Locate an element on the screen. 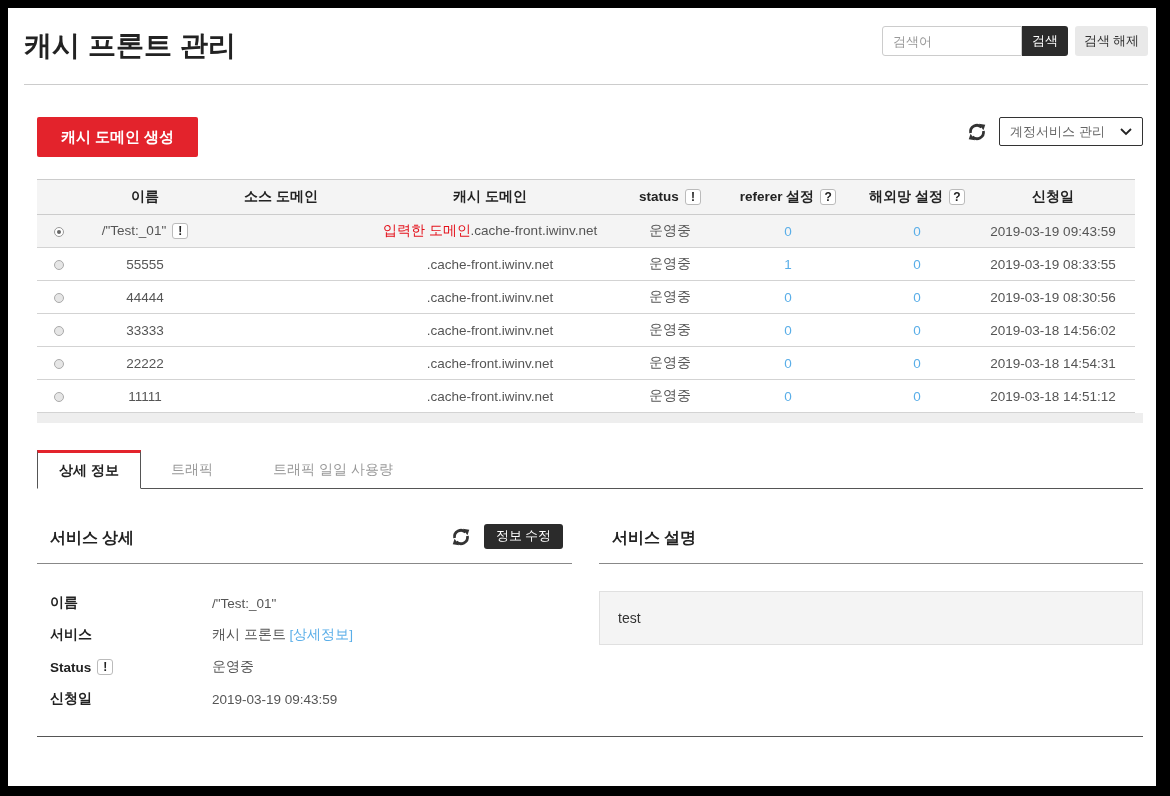  table-cell: 2019-03-19 09:43:59 is located at coordinates (1053, 231).